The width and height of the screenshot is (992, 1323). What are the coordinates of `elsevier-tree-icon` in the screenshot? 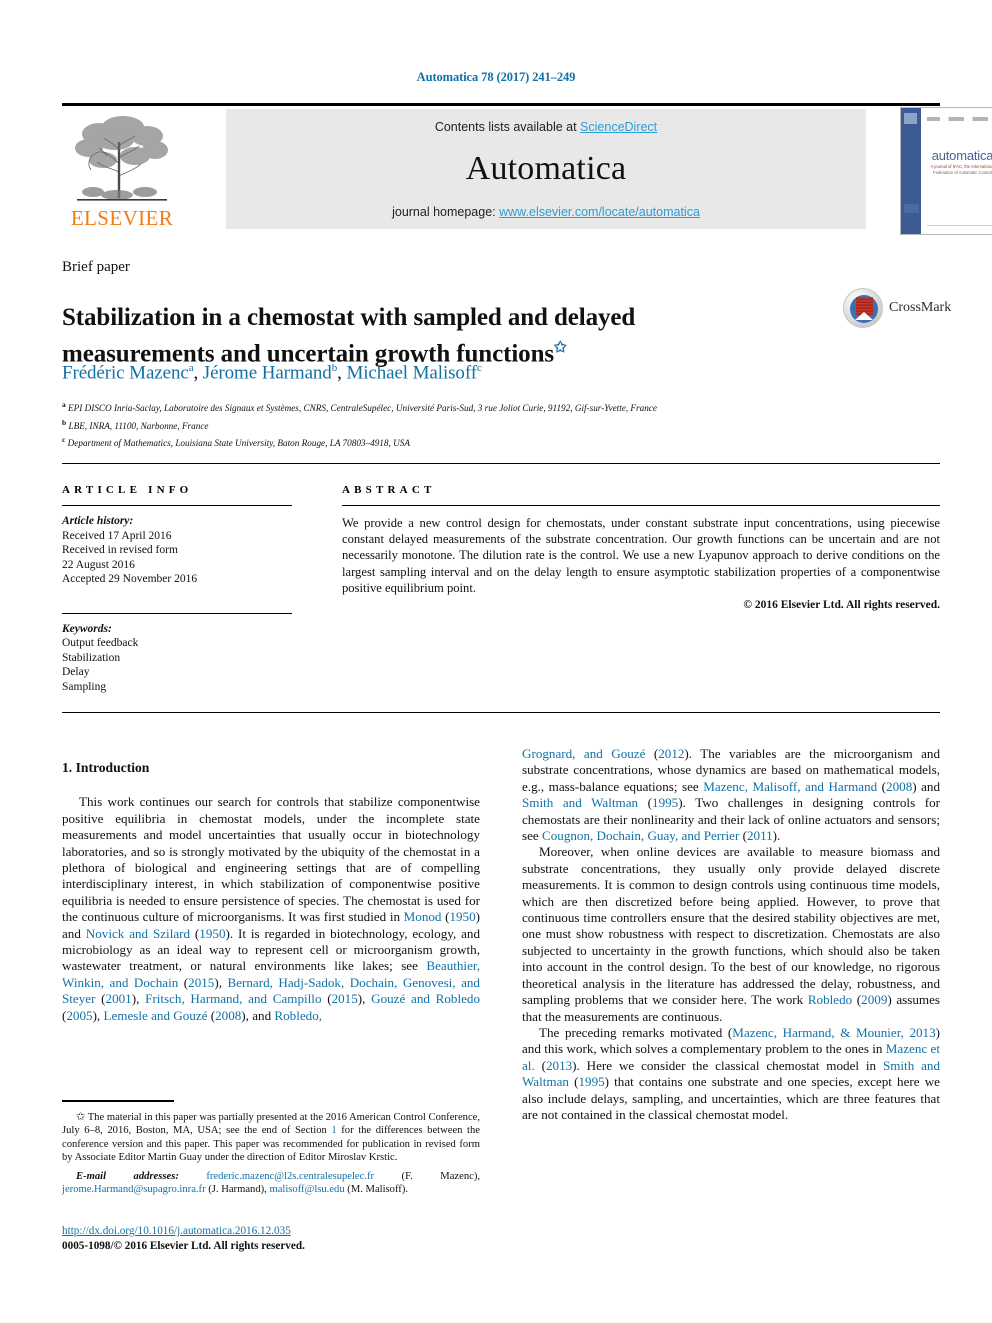 It's located at (122, 159).